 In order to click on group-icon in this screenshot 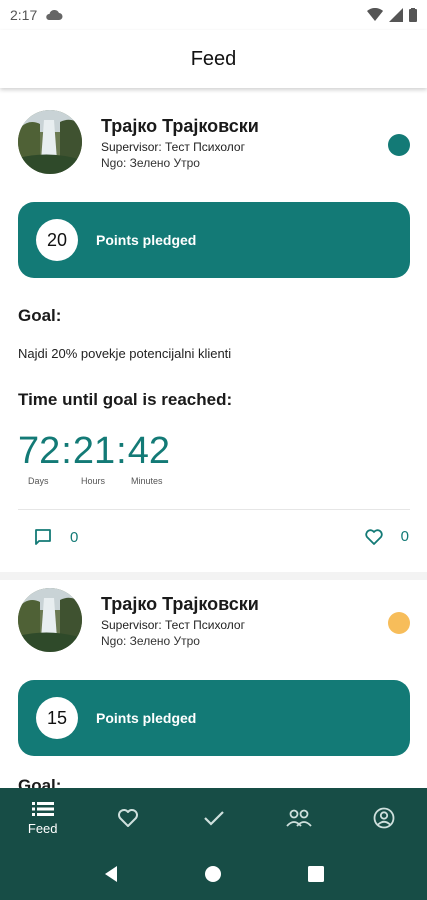, I will do `click(299, 818)`.